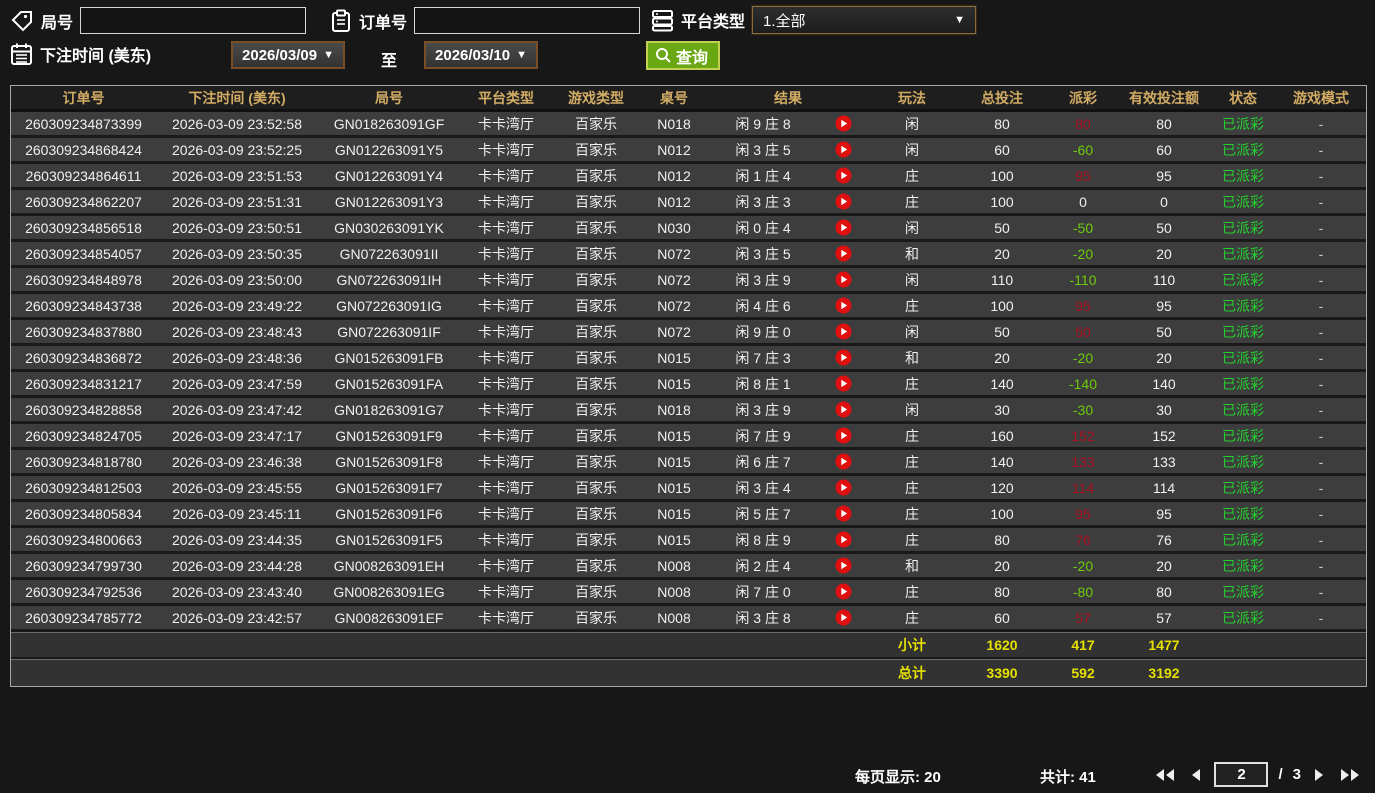 This screenshot has height=793, width=1375. Describe the element at coordinates (481, 55) in the screenshot. I see `date-to-picker: 2026/03/10 ▼` at that location.